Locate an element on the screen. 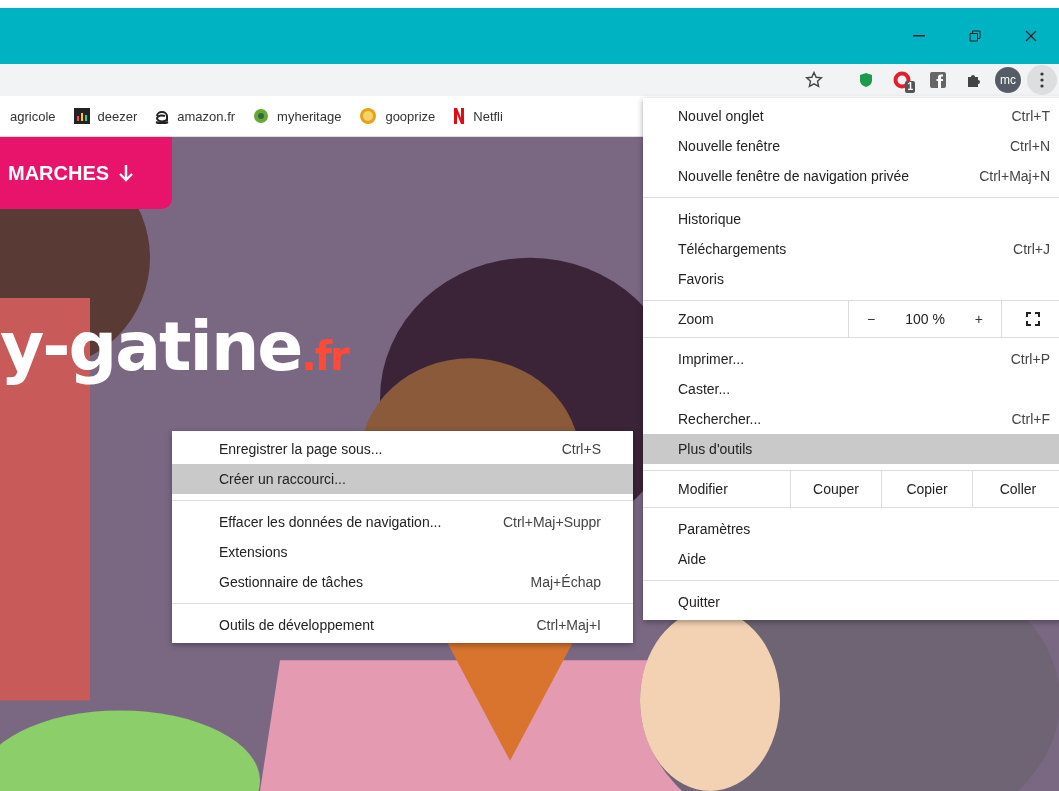  menu-item: Imprimer... Ctrl+P is located at coordinates (851, 359).